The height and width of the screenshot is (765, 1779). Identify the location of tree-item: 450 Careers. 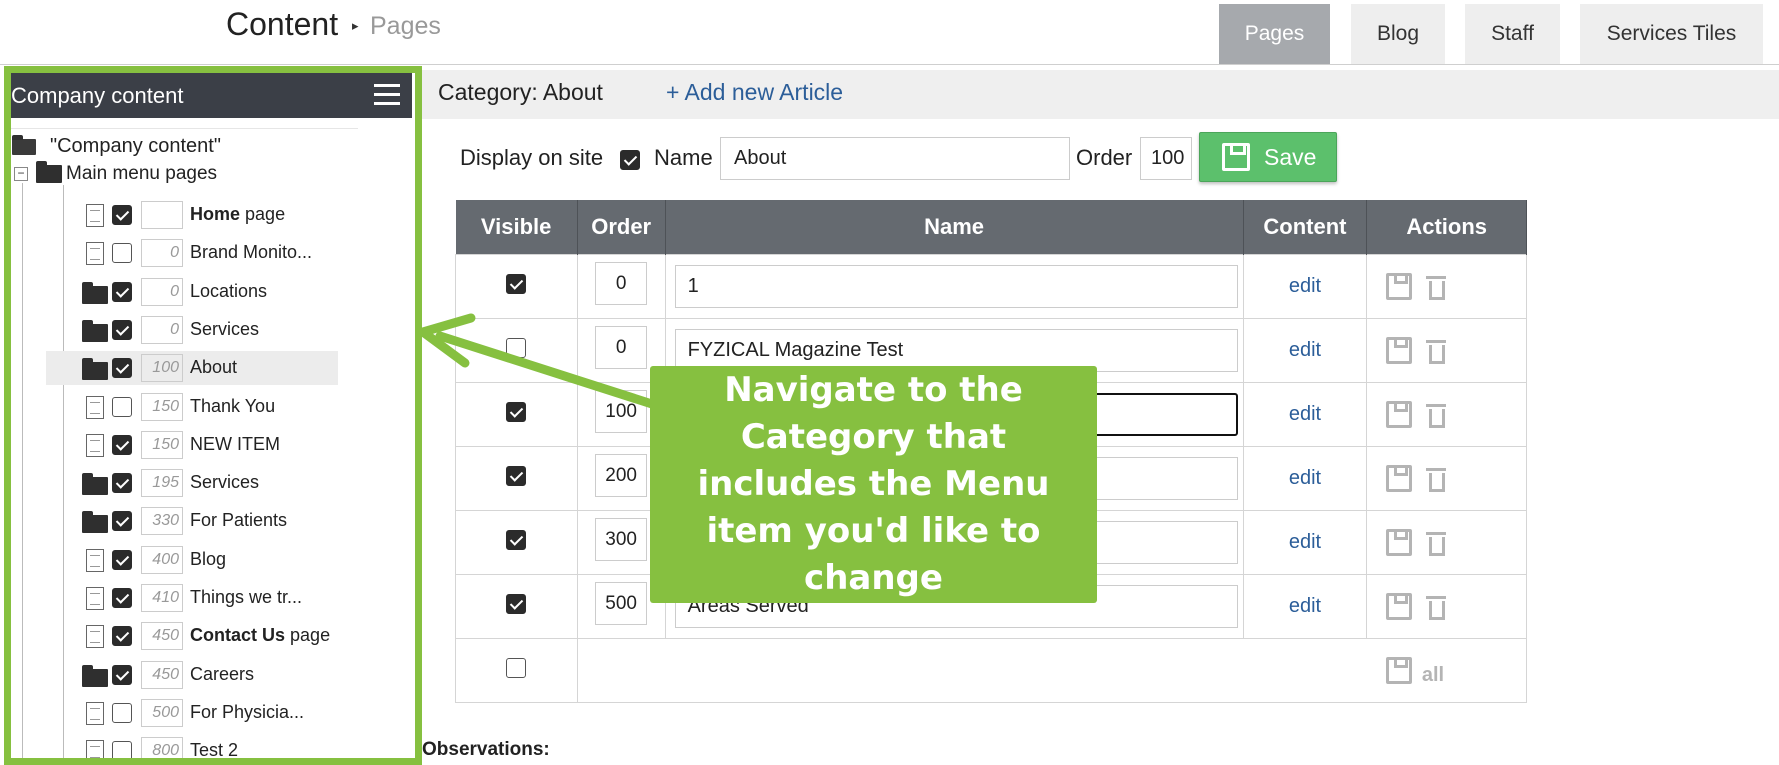
(173, 675).